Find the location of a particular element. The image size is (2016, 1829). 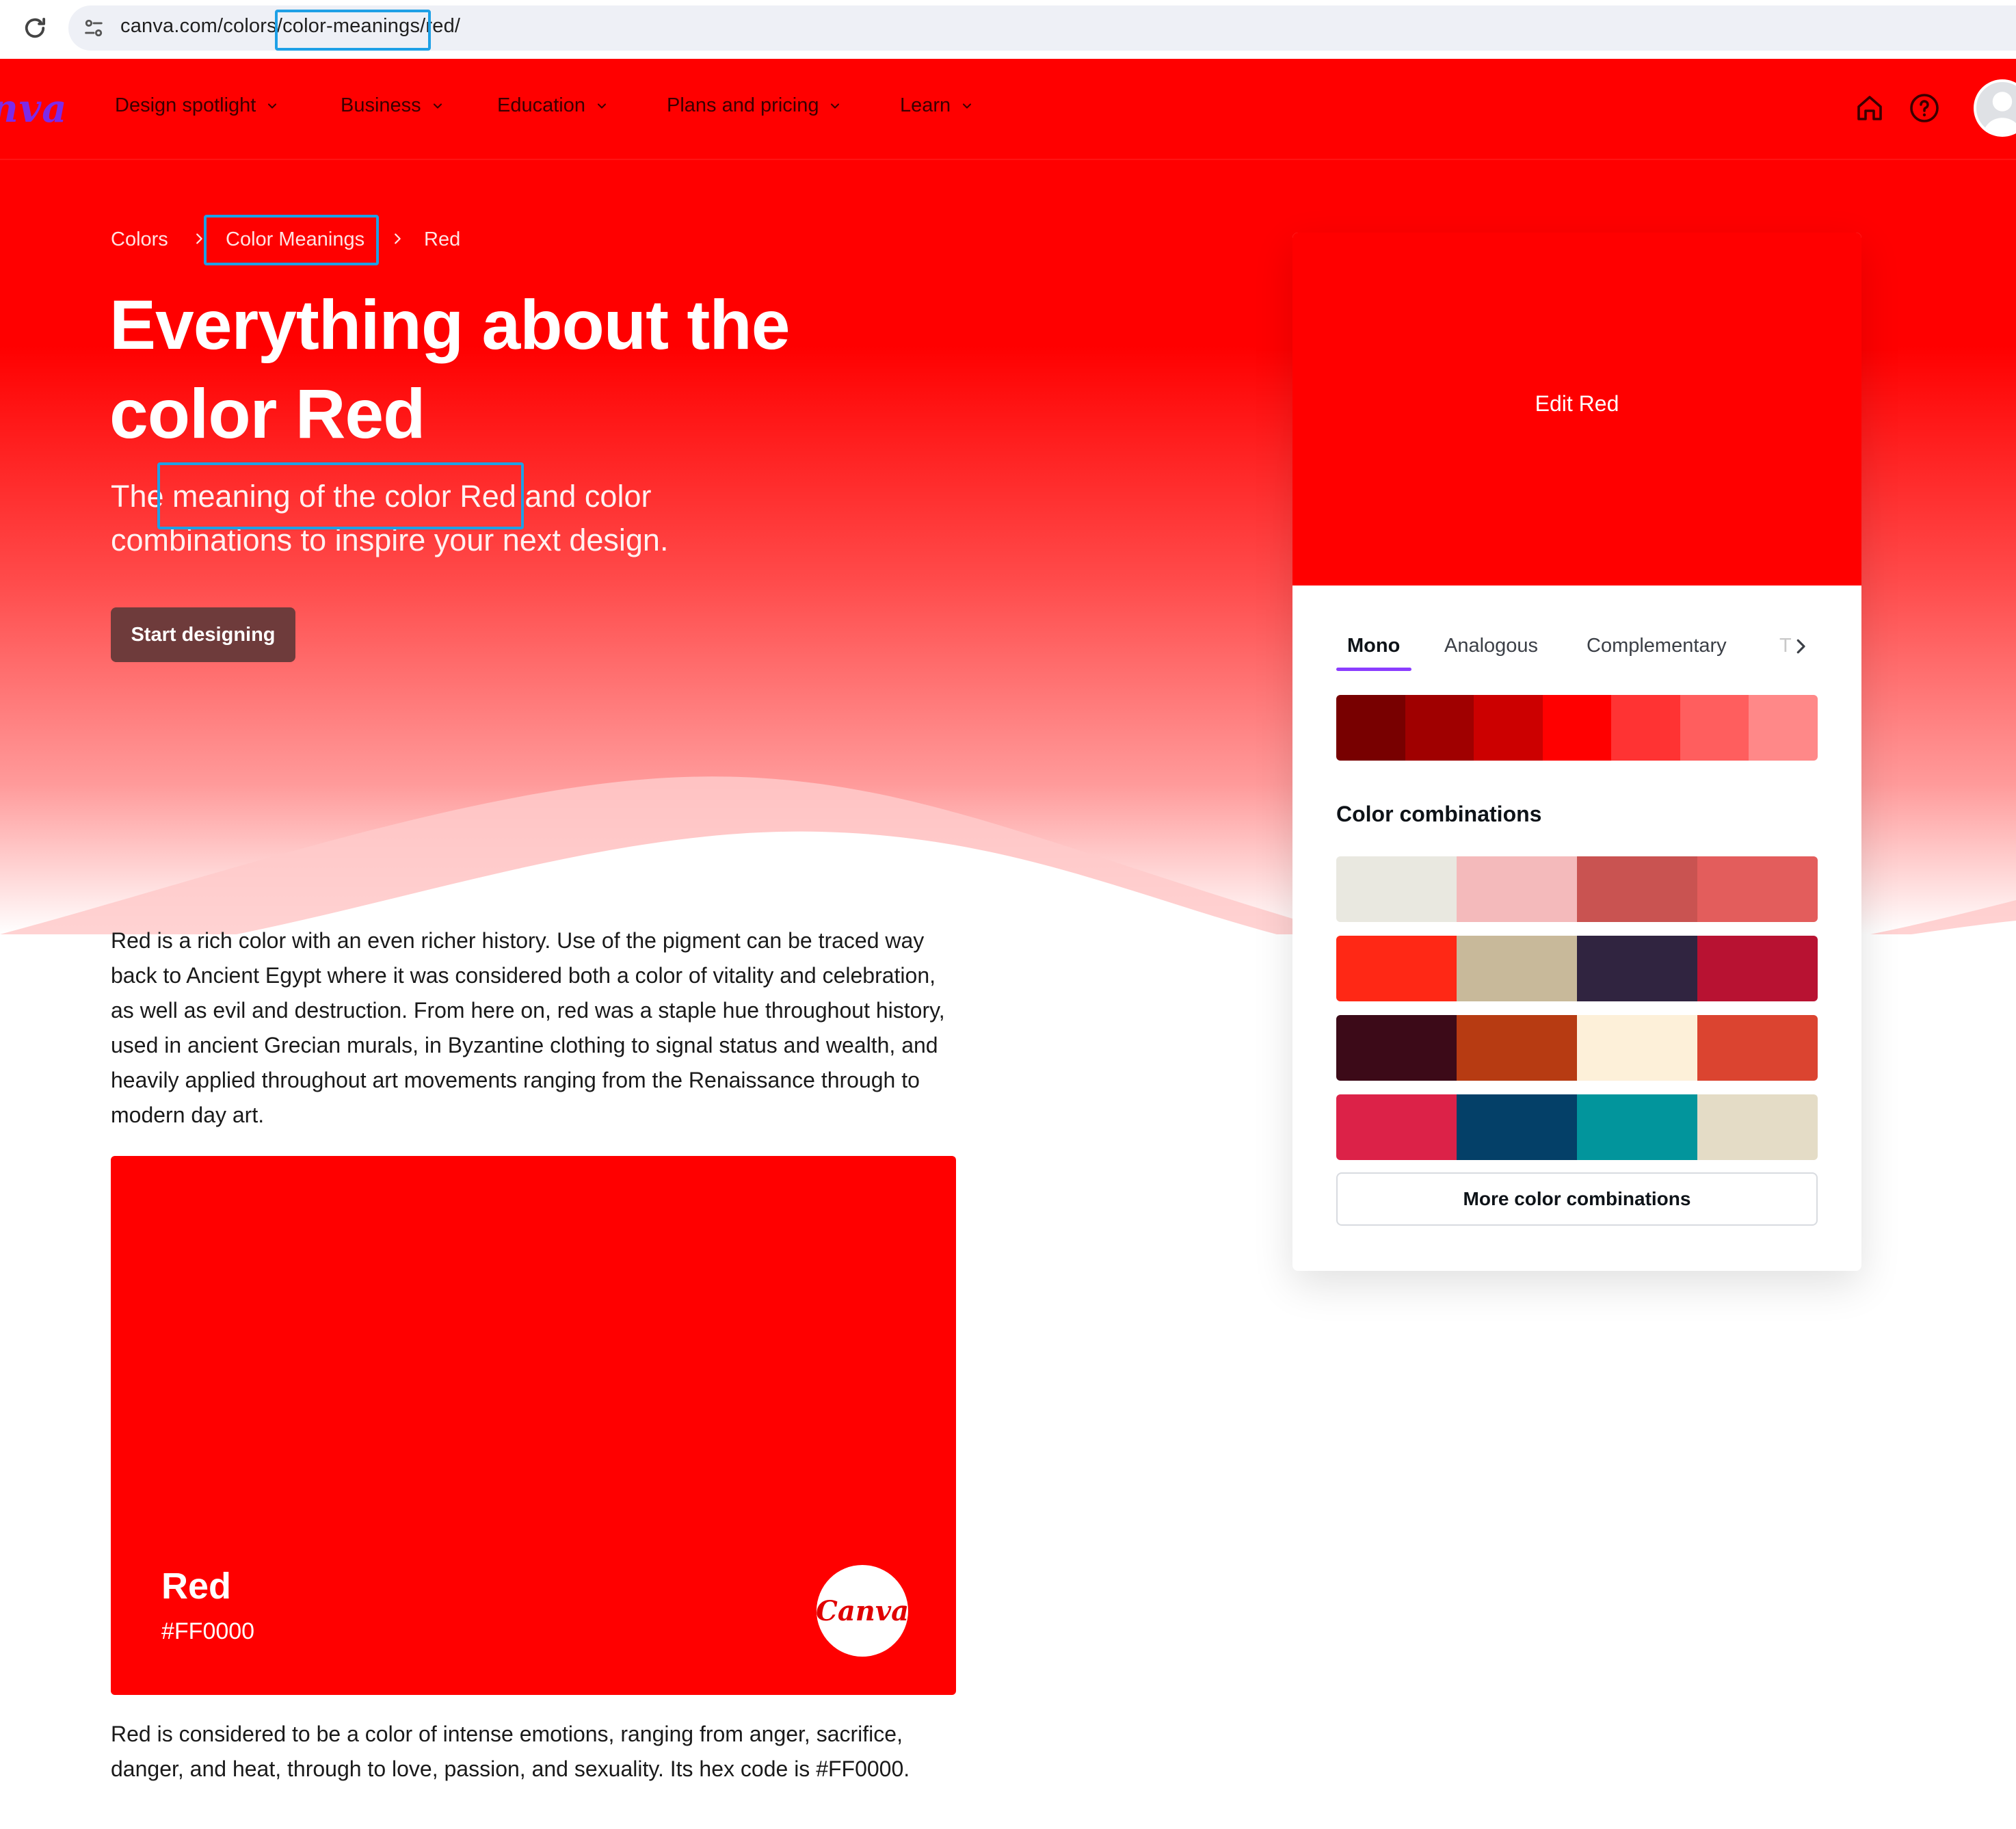

nav-design-spotlight: Design spotlight is located at coordinates (197, 105).